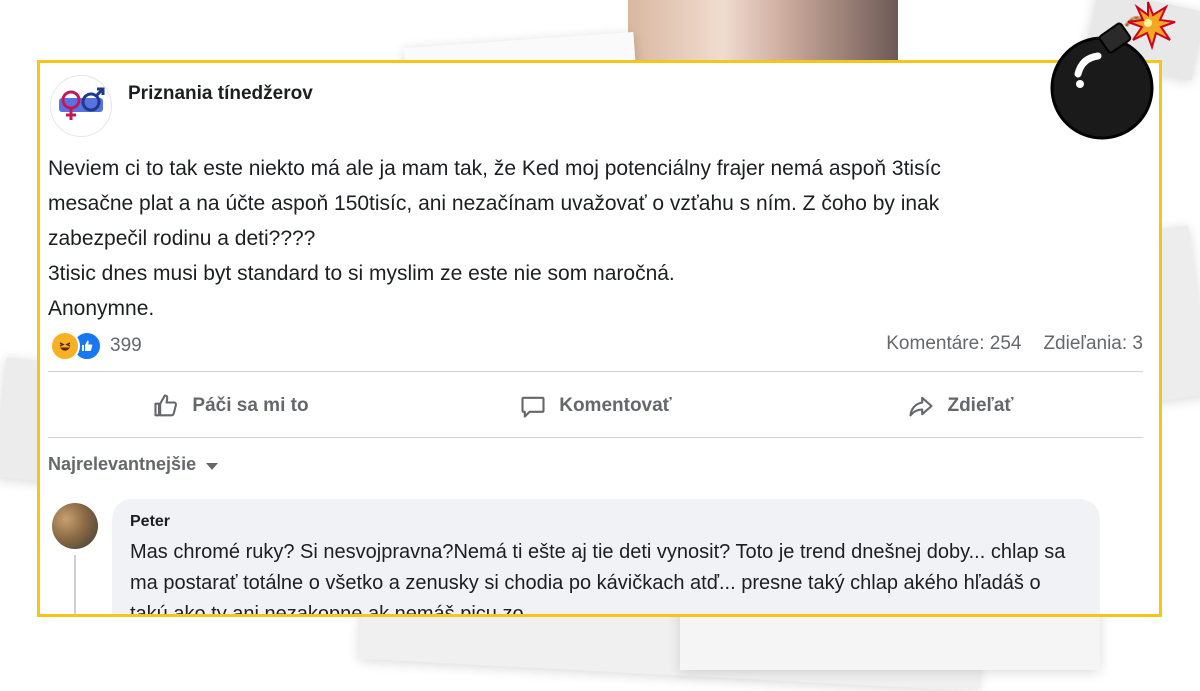 This screenshot has width=1200, height=691. Describe the element at coordinates (220, 94) in the screenshot. I see `page-name: Priznania tínedžerov` at that location.